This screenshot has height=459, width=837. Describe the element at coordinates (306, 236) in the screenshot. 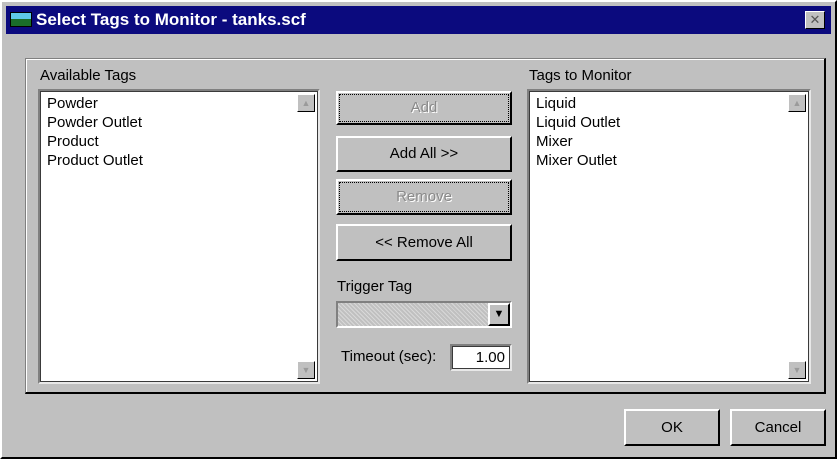

I see `available-scrollbar: ▲ ▼` at that location.